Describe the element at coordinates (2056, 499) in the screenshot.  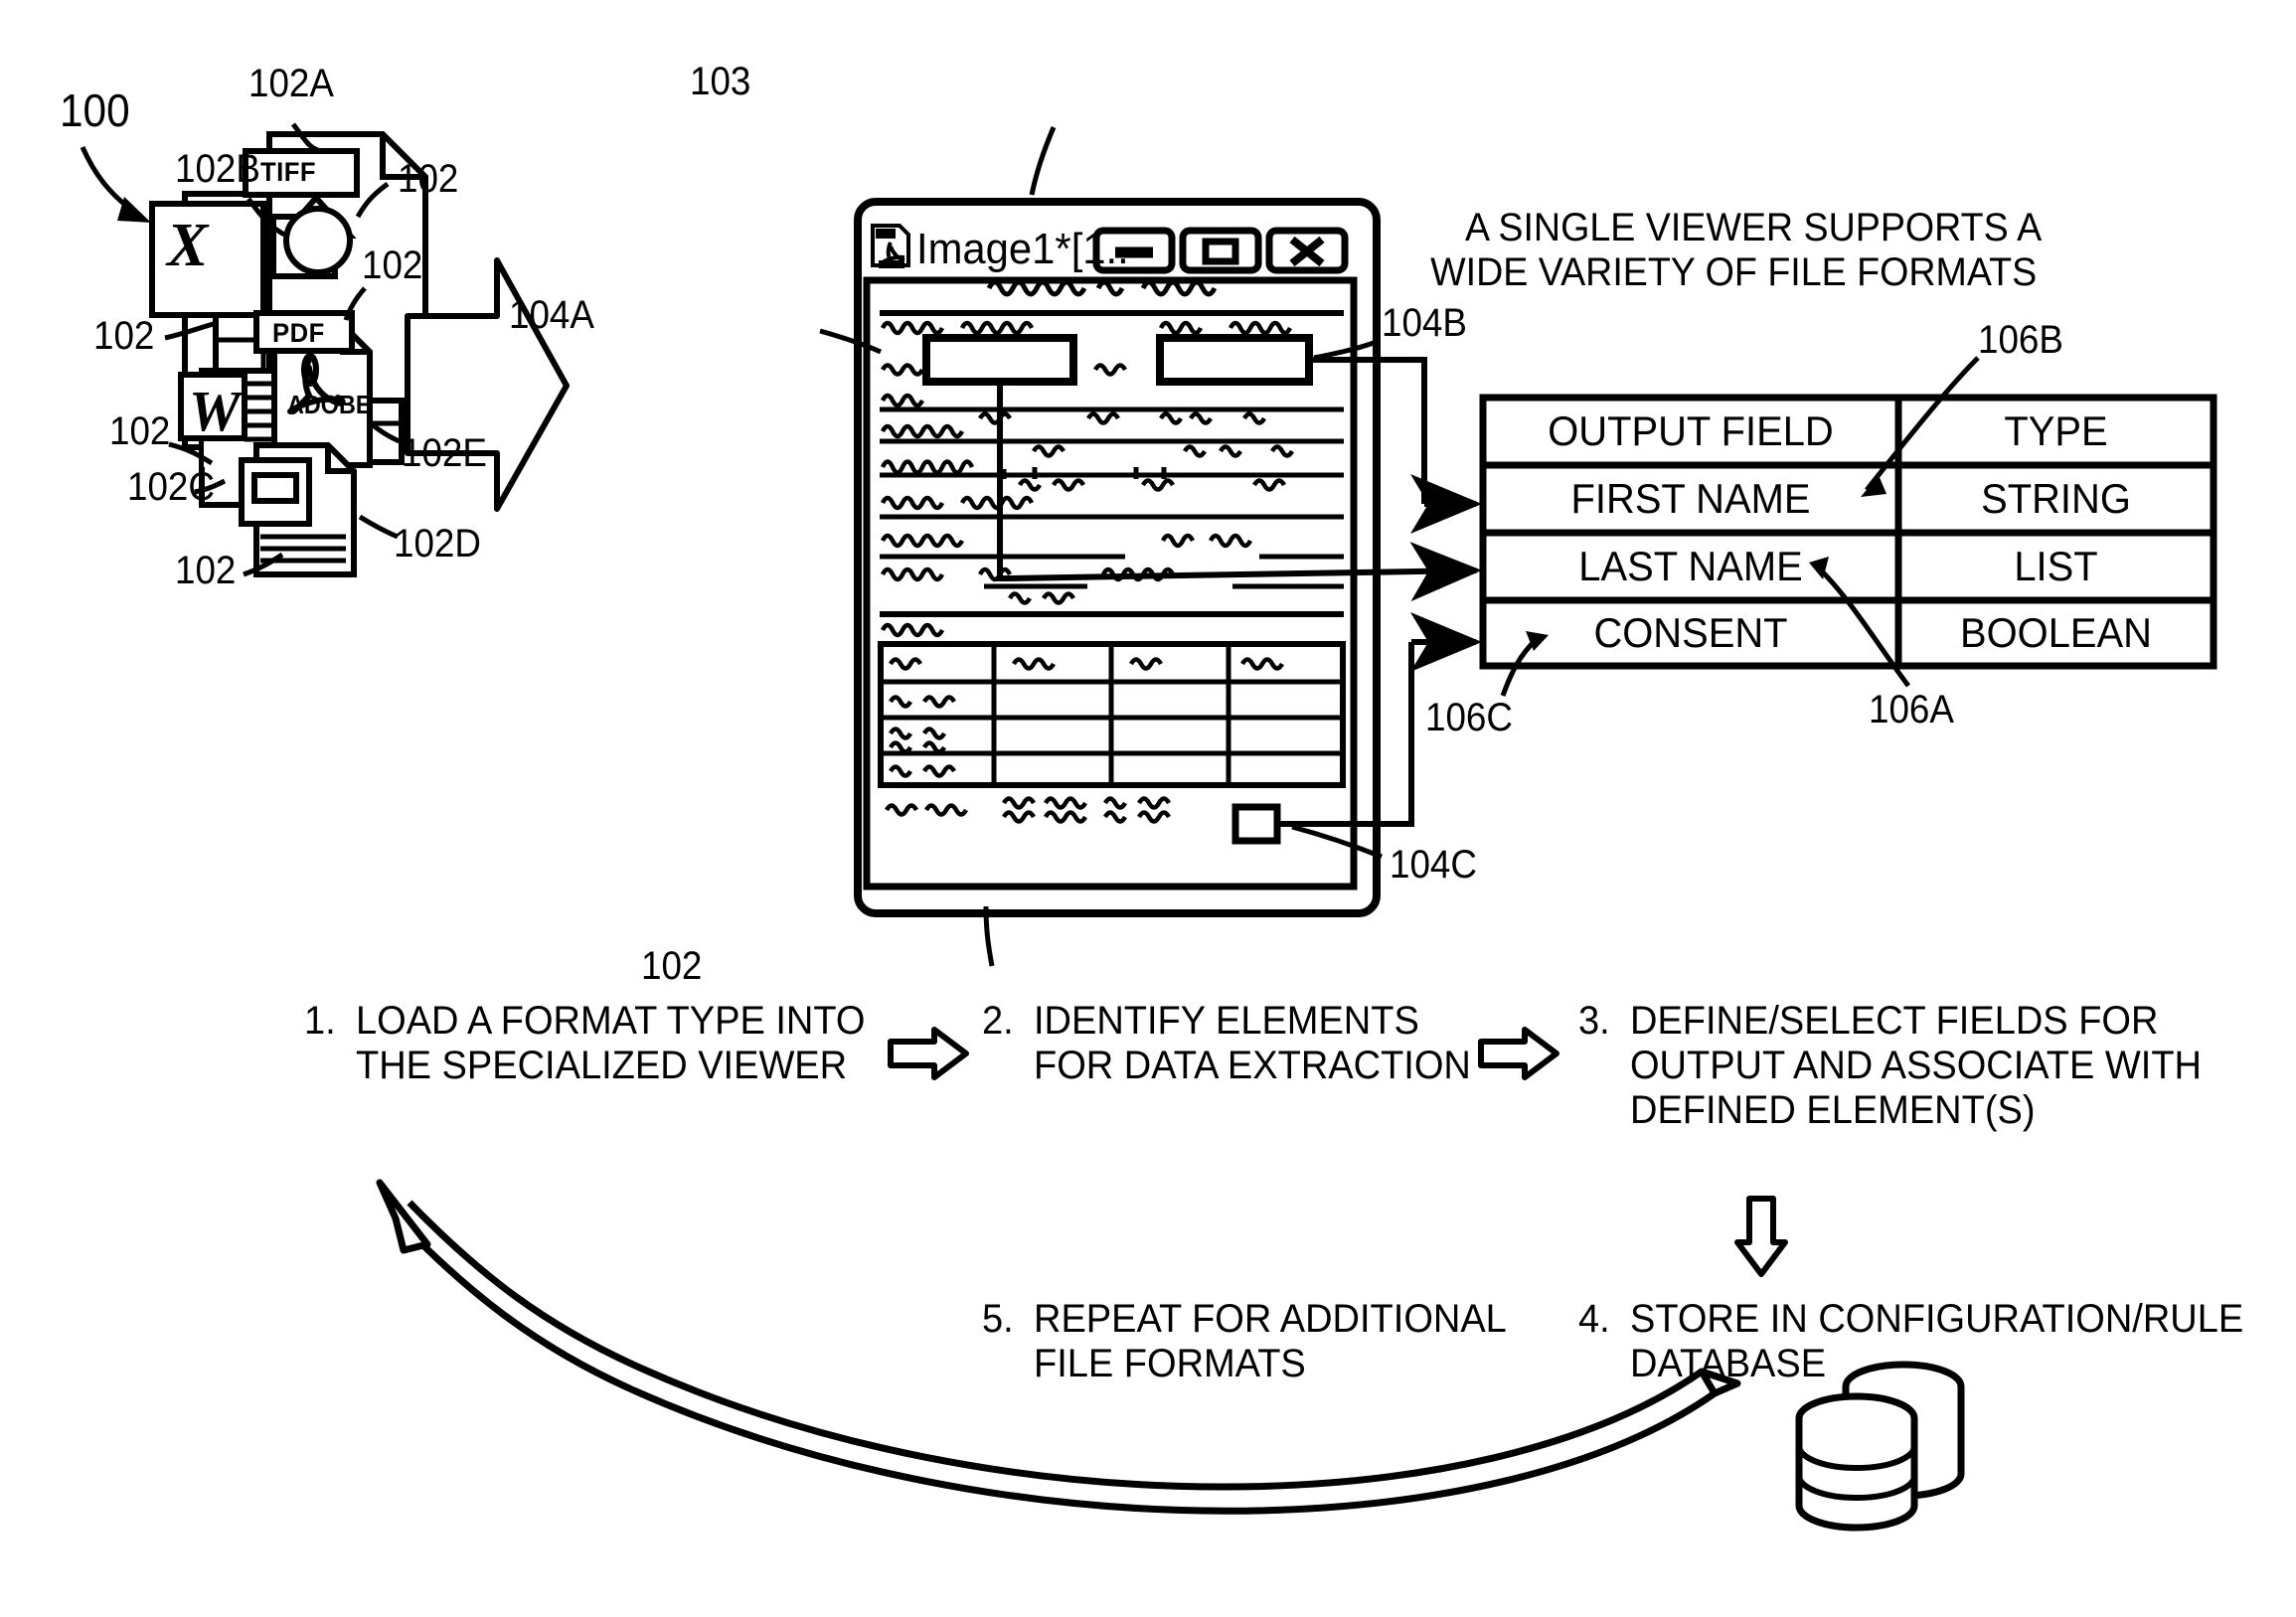
I see `table-row-type-0: STRING` at that location.